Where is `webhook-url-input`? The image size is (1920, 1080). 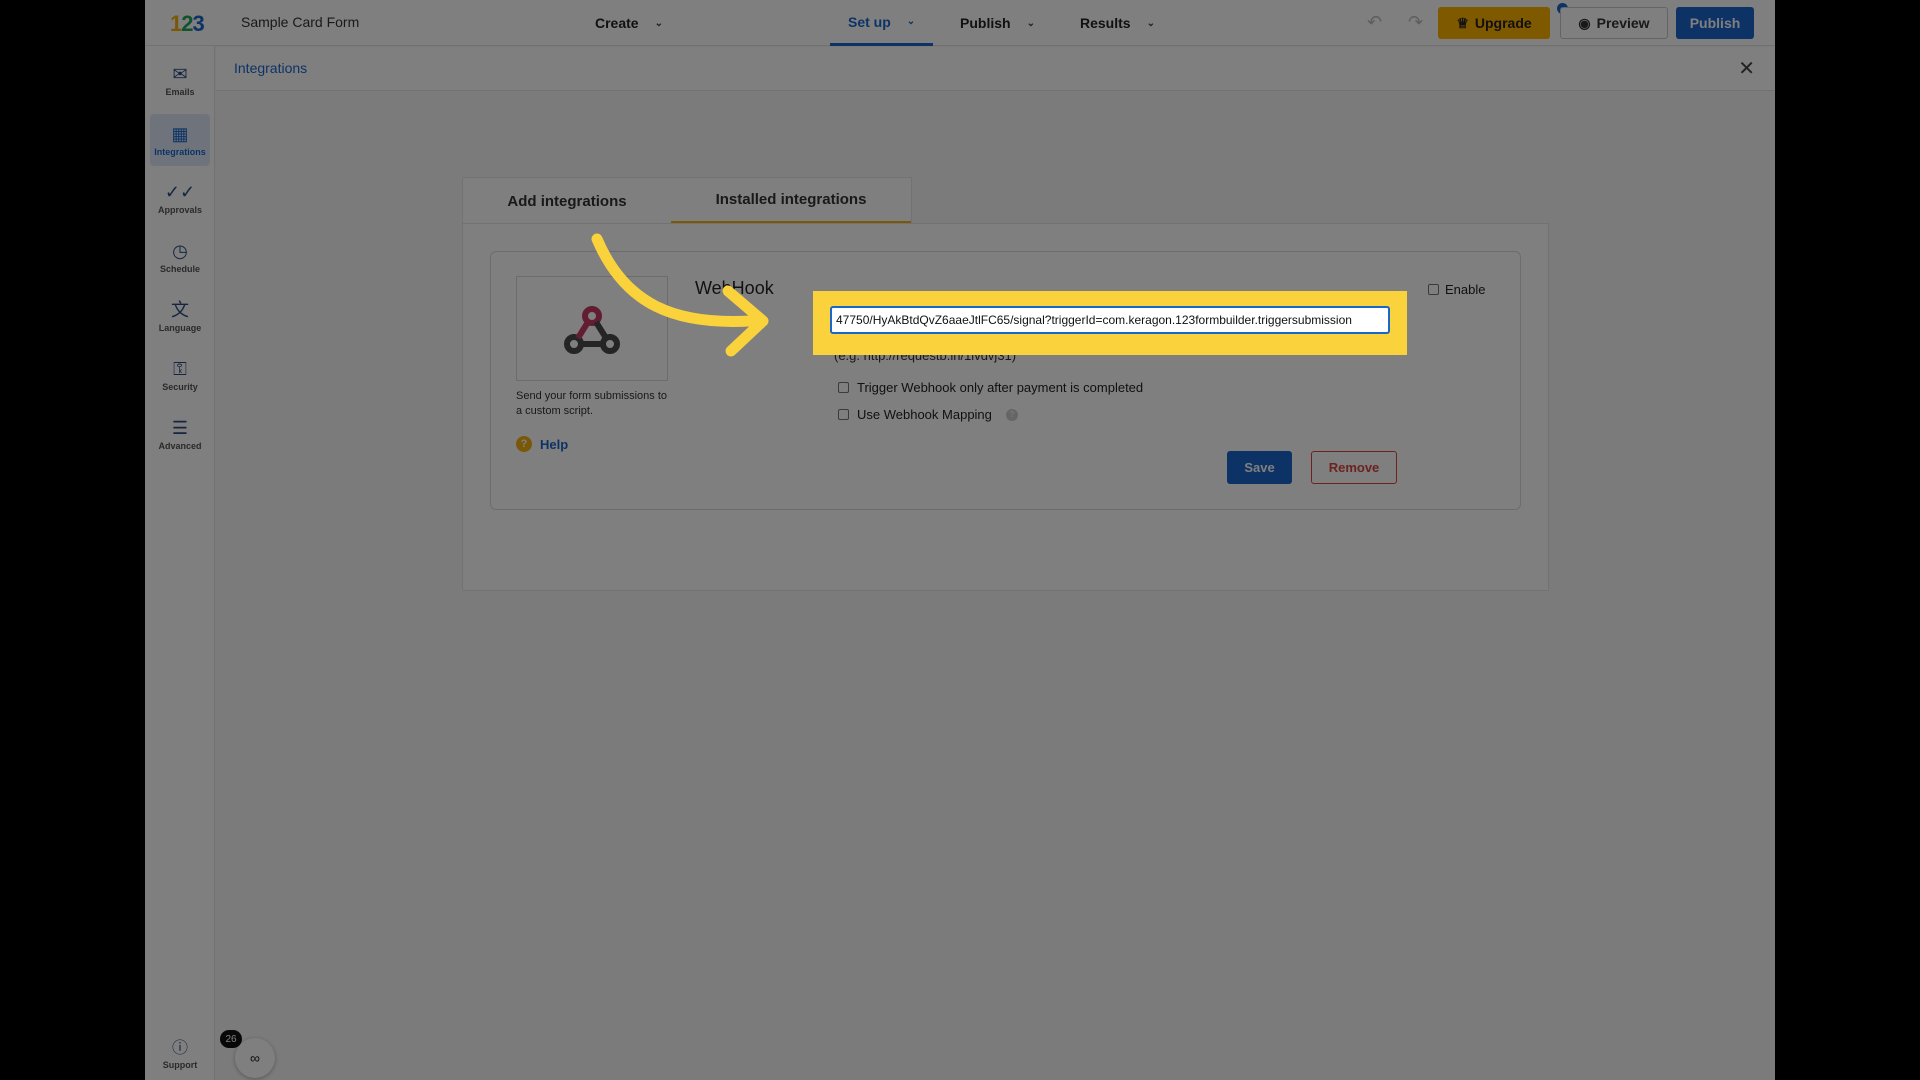
webhook-url-input is located at coordinates (1110, 320).